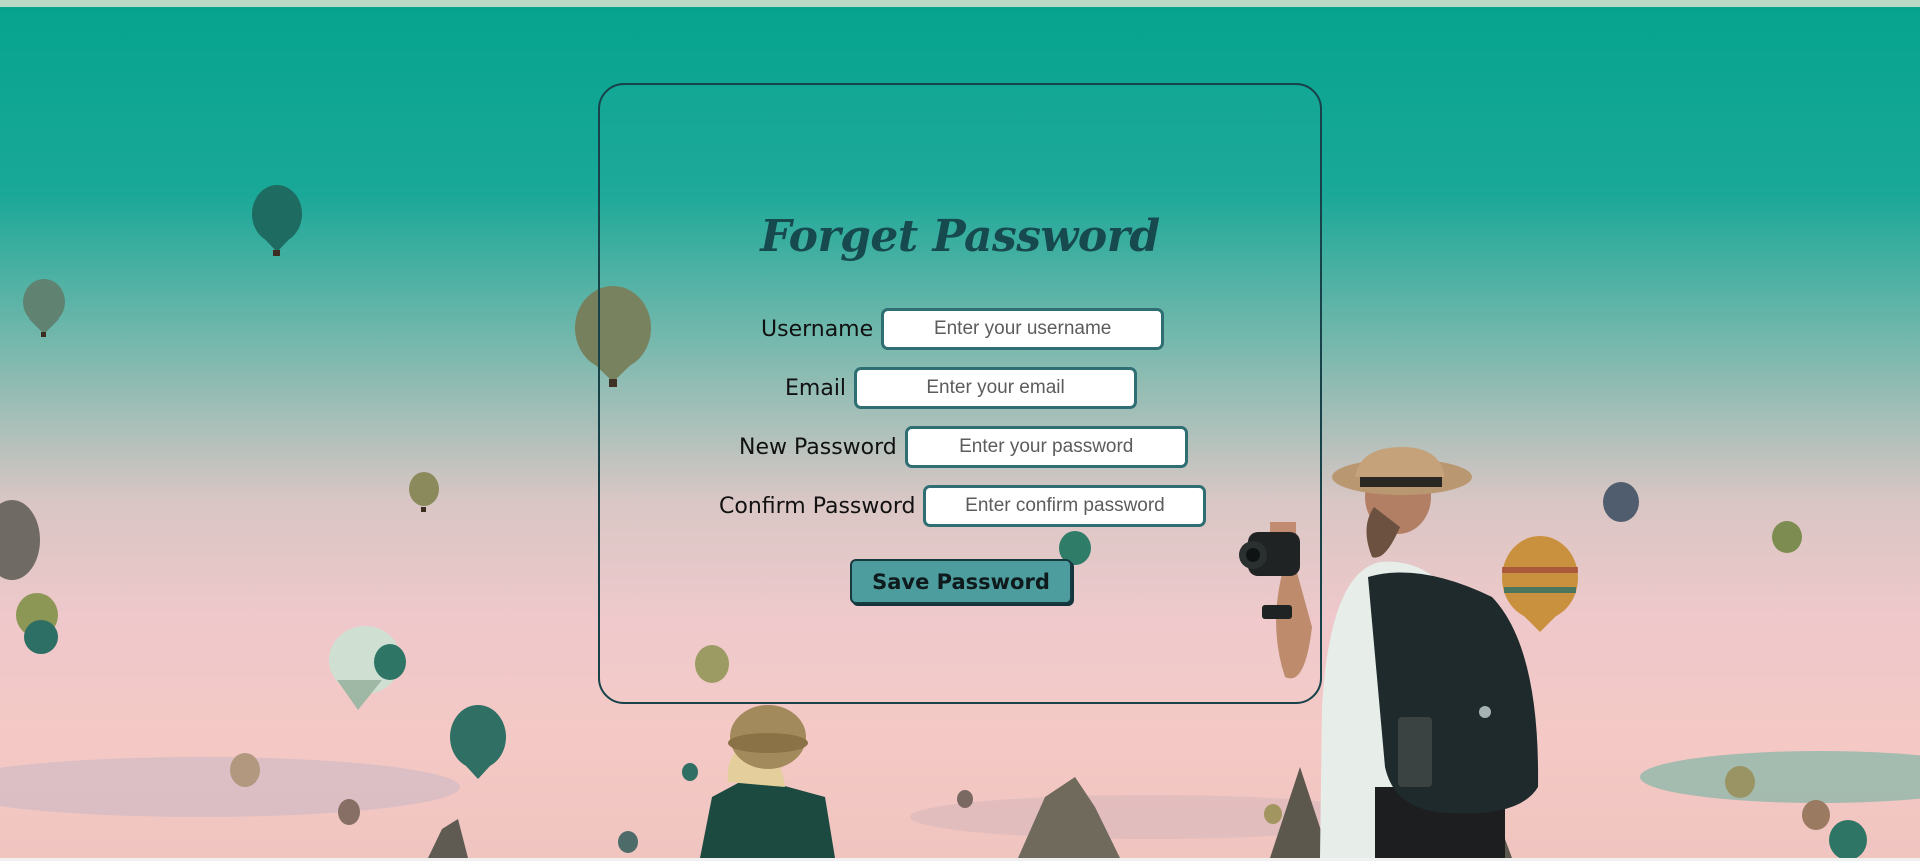 This screenshot has width=1920, height=861. I want to click on username-label: Username, so click(817, 329).